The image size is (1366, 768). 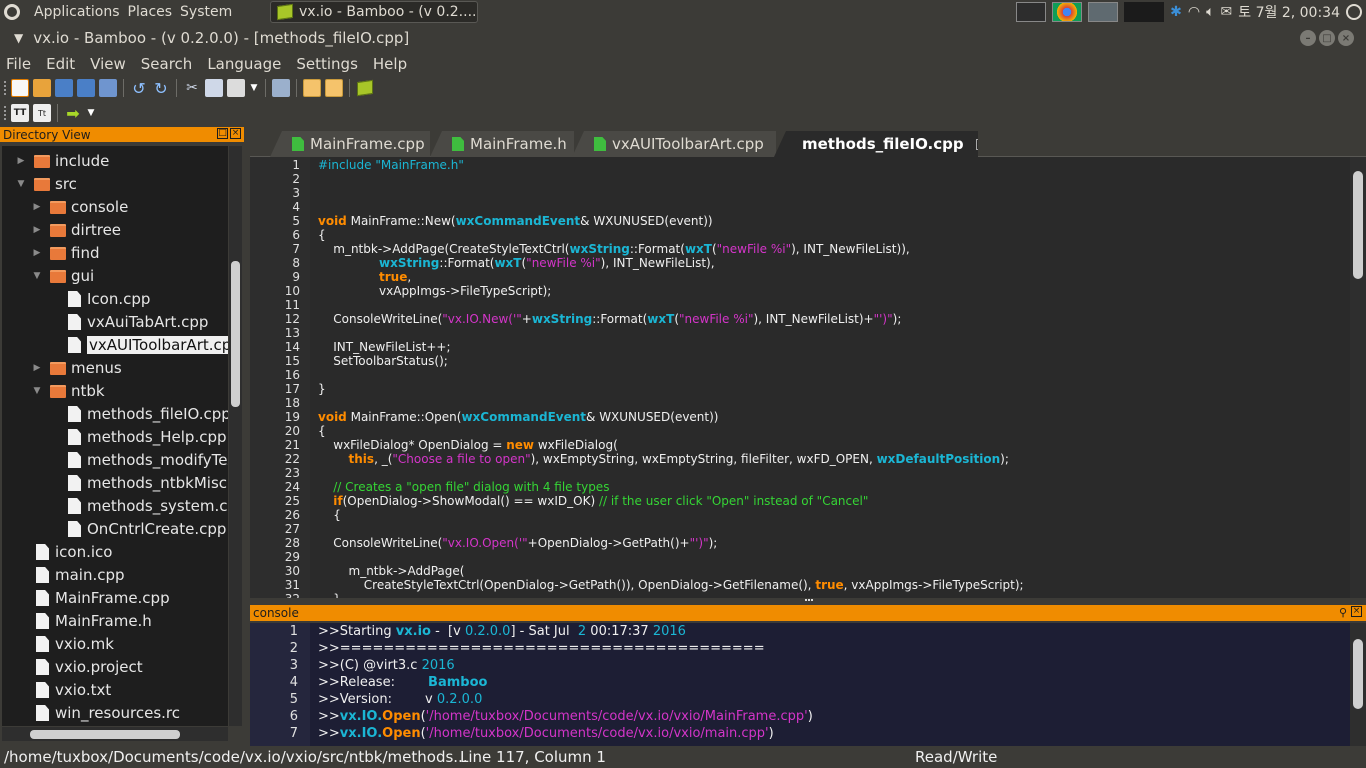 What do you see at coordinates (150, 12) in the screenshot?
I see `places-menu: Places` at bounding box center [150, 12].